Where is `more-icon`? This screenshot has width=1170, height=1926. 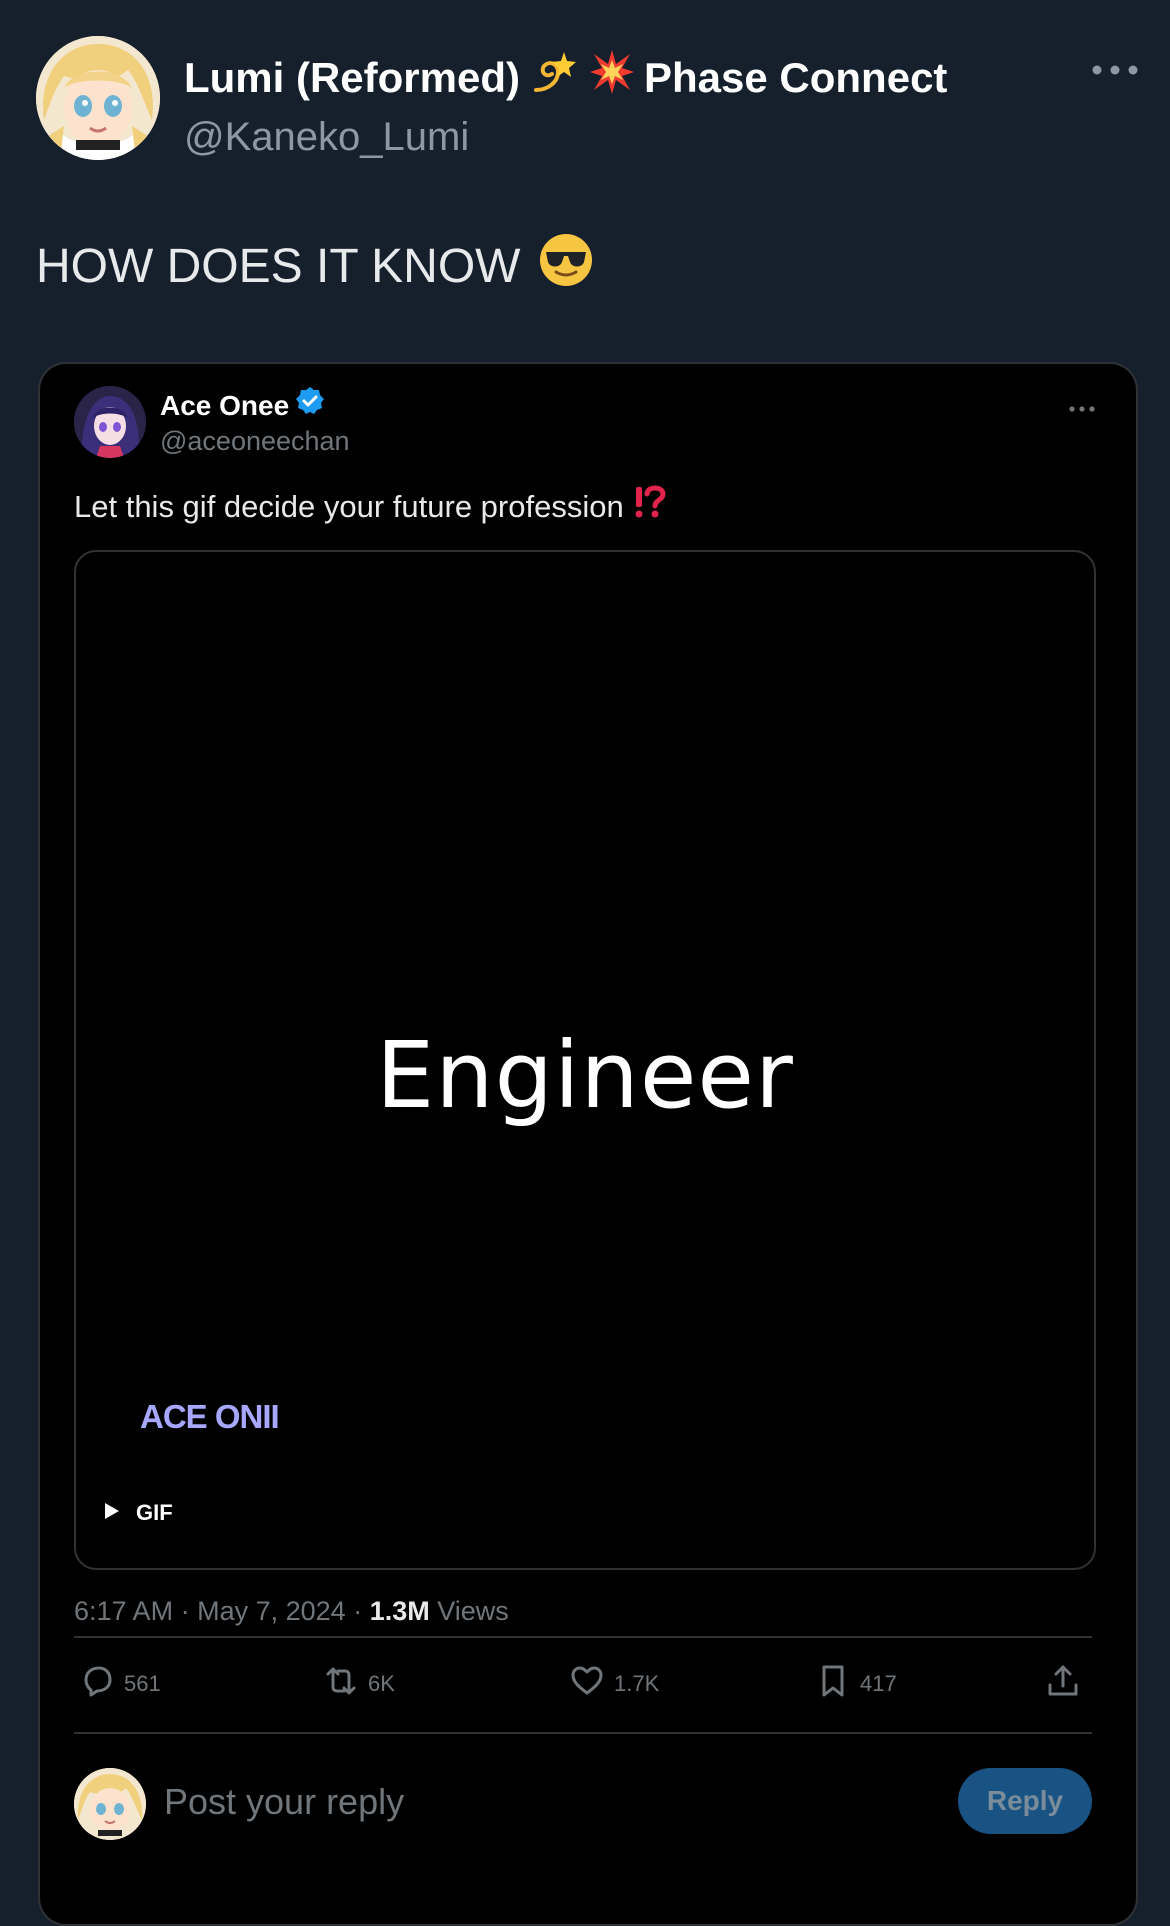
more-icon is located at coordinates (1115, 70).